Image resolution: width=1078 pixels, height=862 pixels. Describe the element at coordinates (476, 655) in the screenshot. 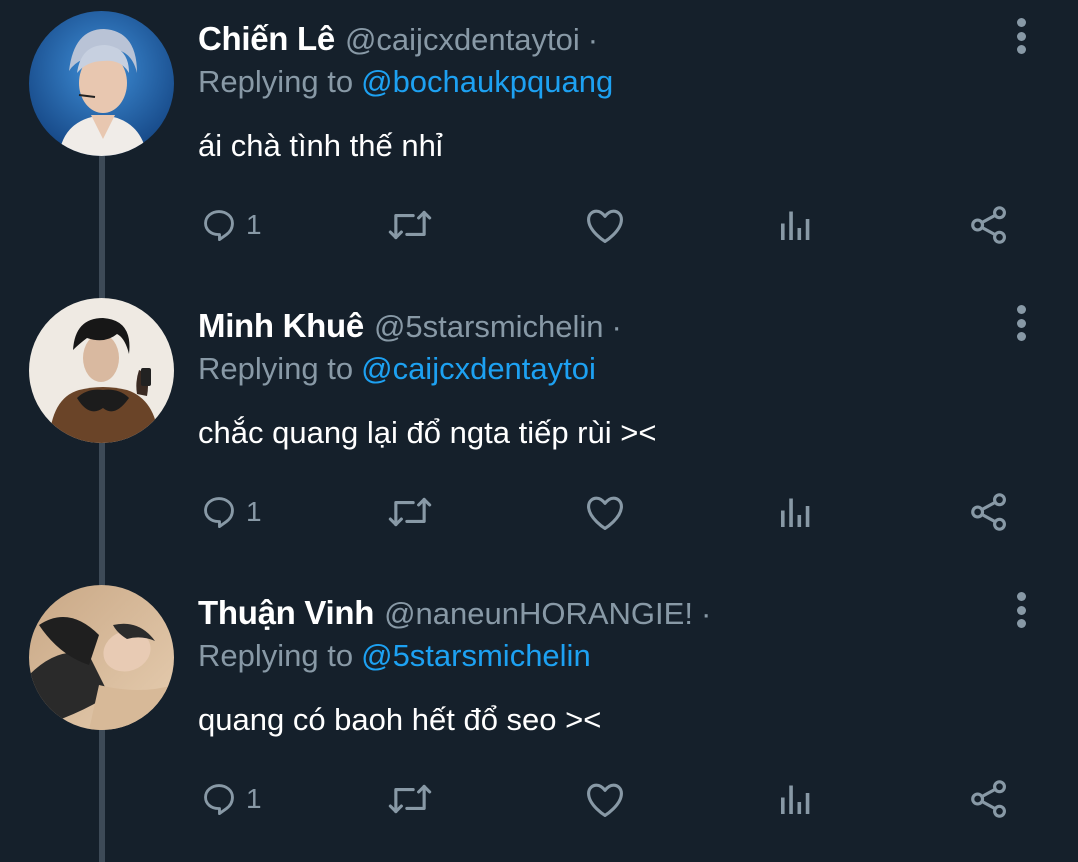

I see `reply-to-mention: @5starsmichelin` at that location.